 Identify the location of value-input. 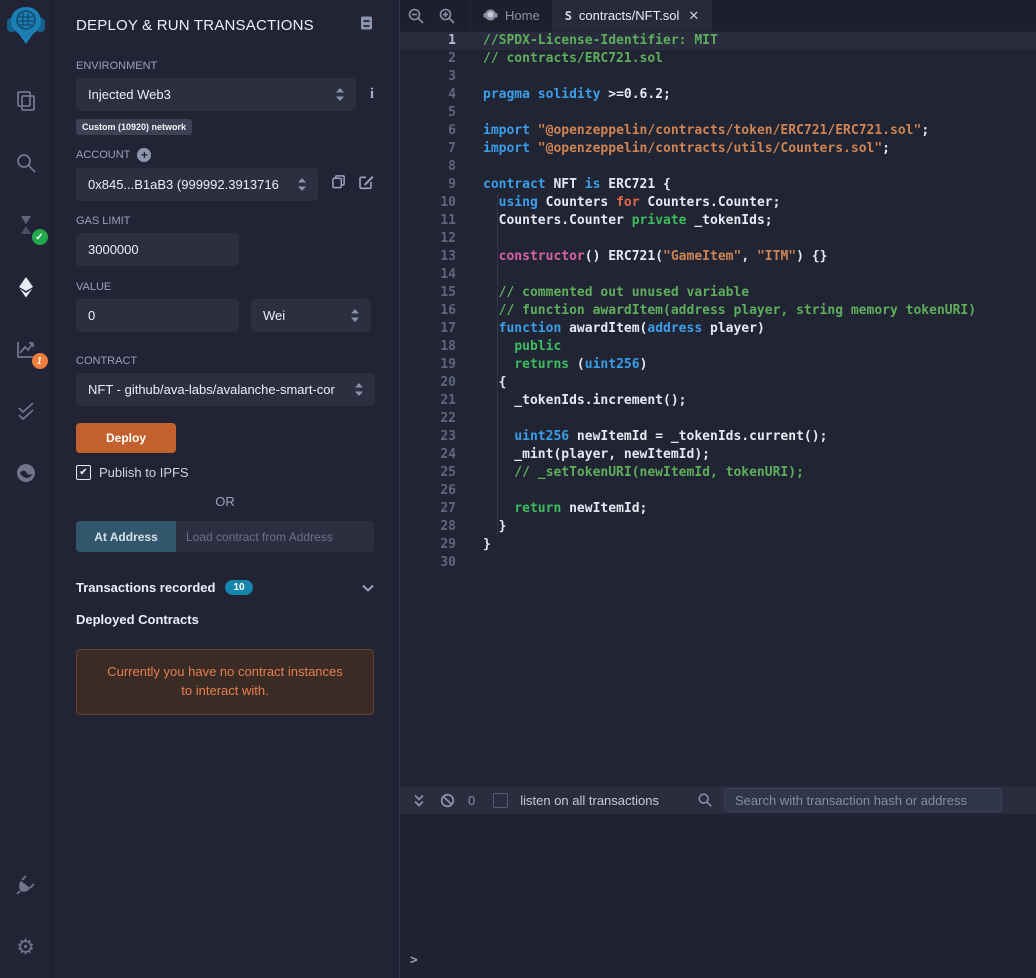
(157, 315).